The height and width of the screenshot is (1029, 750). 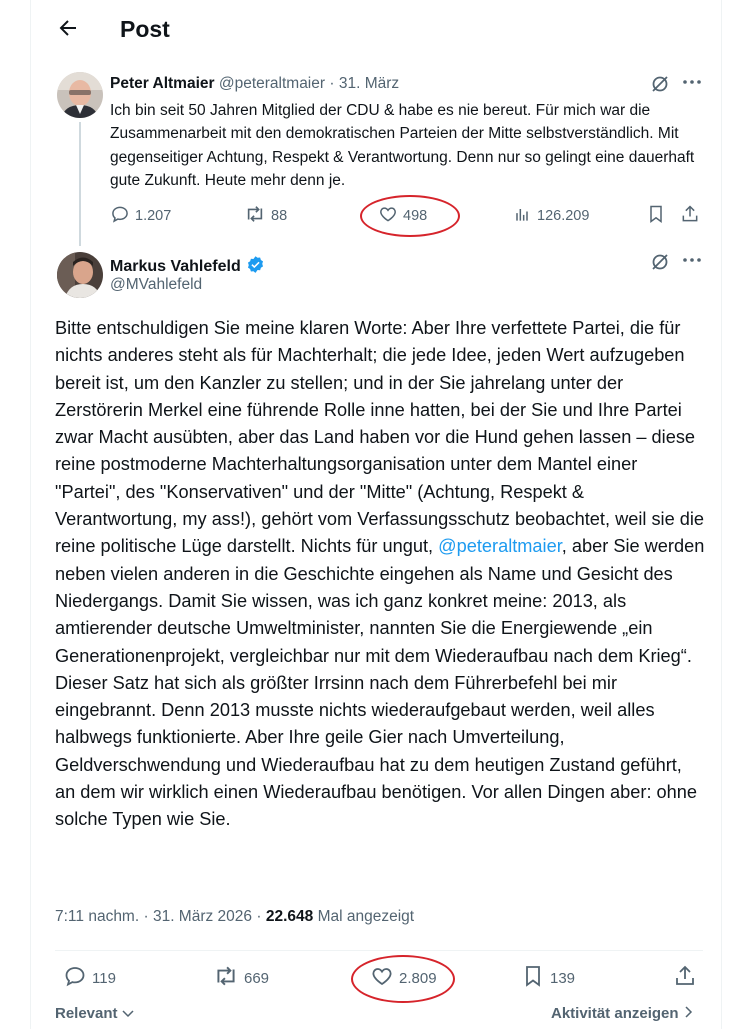 What do you see at coordinates (175, 267) in the screenshot?
I see `author-name: Markus Vahlefeld` at bounding box center [175, 267].